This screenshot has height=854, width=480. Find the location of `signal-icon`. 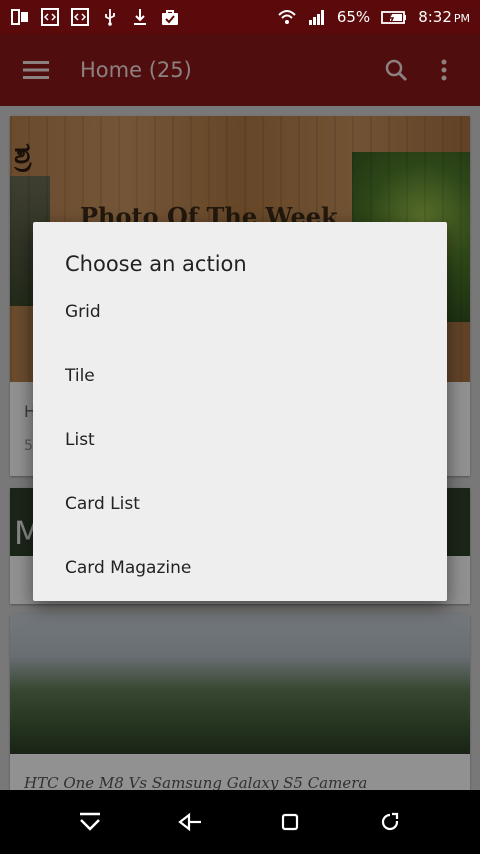

signal-icon is located at coordinates (317, 17).